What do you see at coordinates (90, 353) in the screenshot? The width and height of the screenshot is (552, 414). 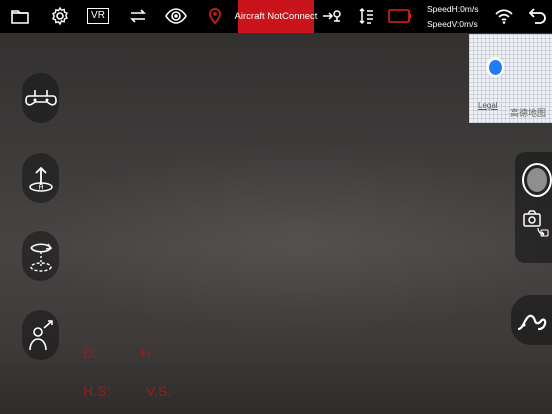 I see `distance-label: D:` at bounding box center [90, 353].